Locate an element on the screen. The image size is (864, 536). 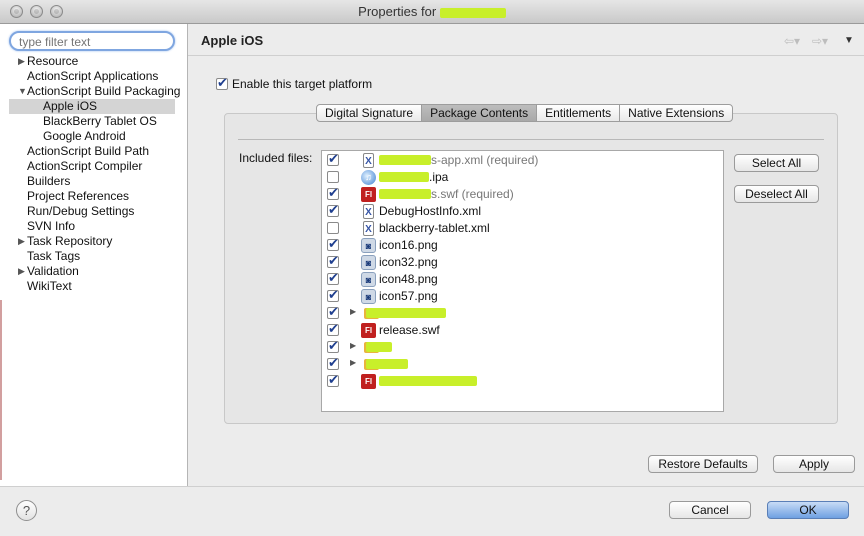
sidebar-item-actionscript-build-path: ActionScript Build Path is located at coordinates (94, 151).